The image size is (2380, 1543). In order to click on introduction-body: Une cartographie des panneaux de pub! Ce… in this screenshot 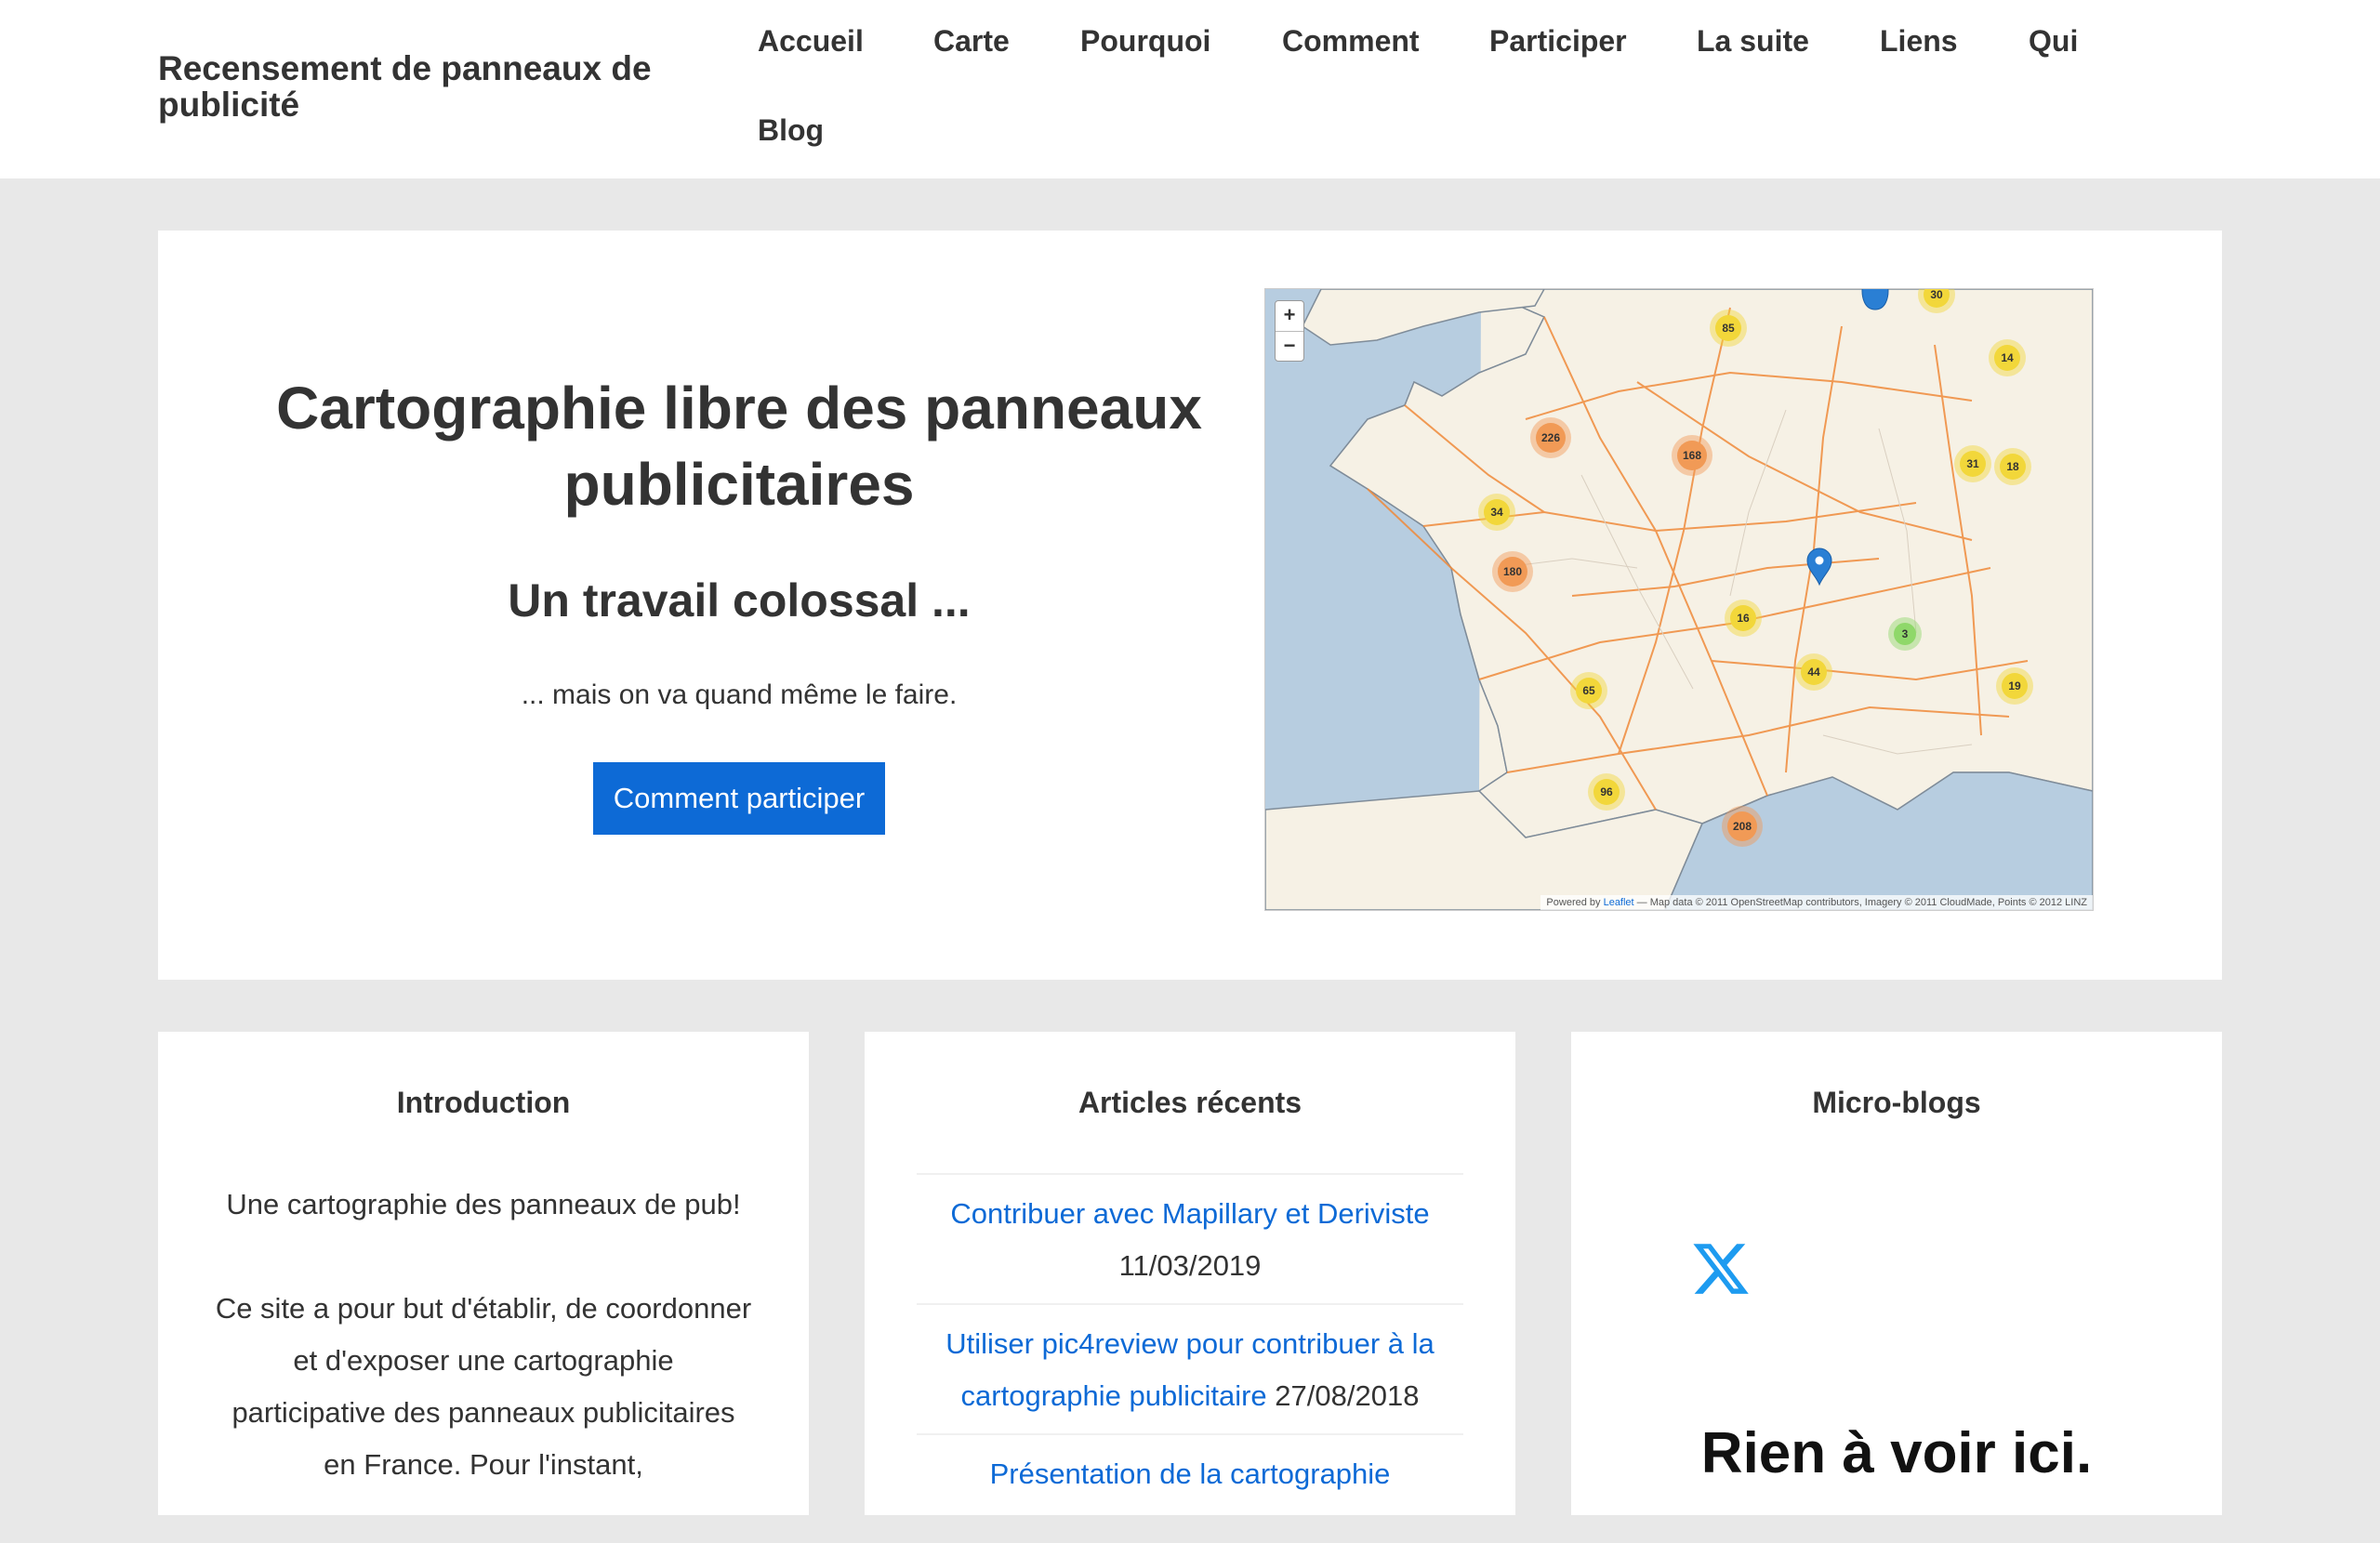, I will do `click(483, 1361)`.